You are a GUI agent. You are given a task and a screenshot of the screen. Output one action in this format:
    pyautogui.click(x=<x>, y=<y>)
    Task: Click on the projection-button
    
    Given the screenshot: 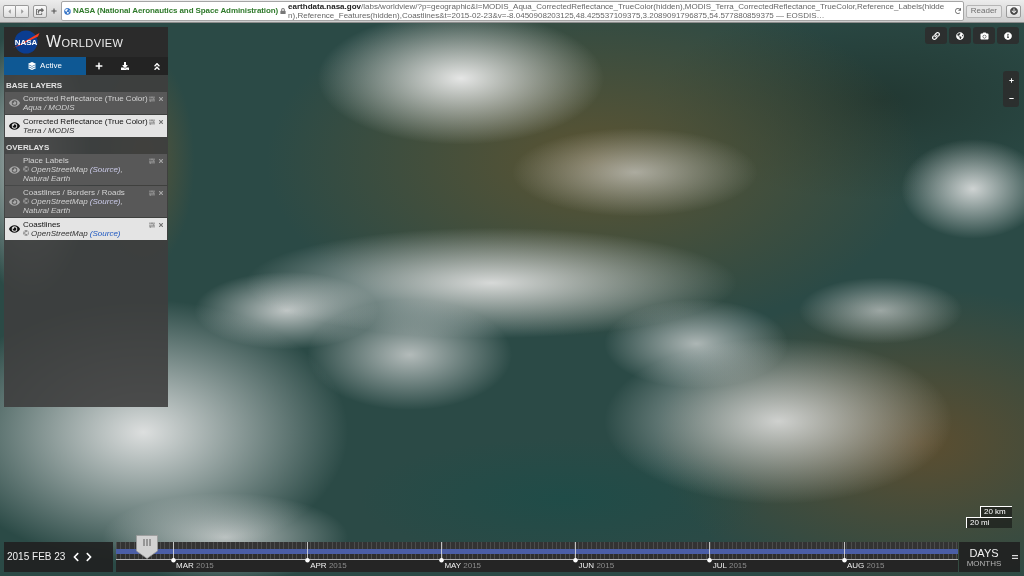 What is the action you would take?
    pyautogui.click(x=960, y=35)
    